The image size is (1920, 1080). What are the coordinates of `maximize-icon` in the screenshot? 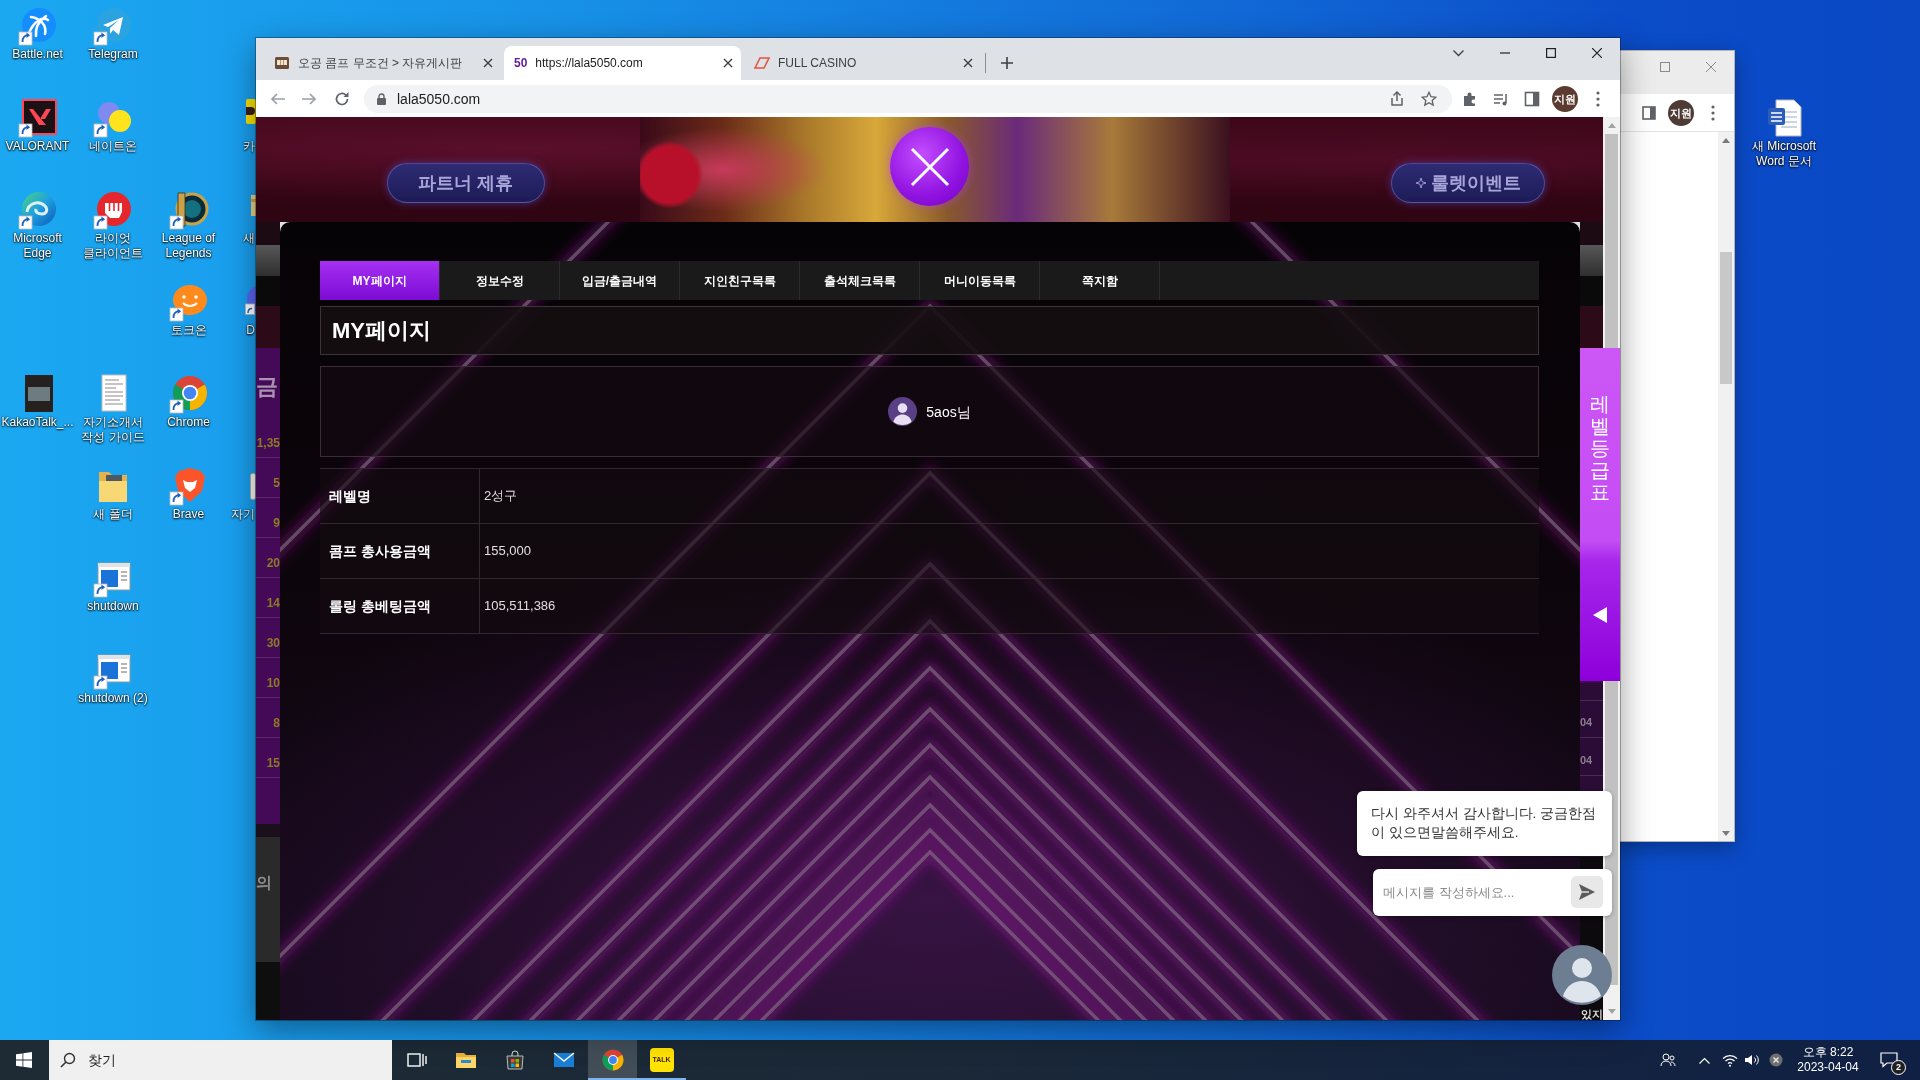 It's located at (1551, 53).